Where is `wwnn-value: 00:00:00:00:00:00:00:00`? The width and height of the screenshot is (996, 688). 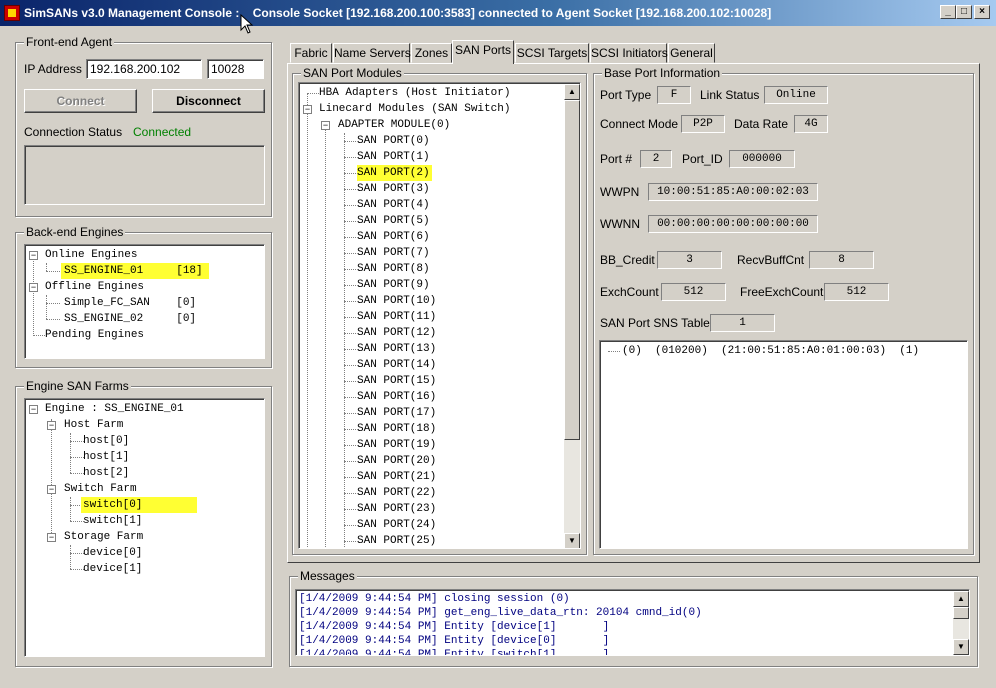 wwnn-value: 00:00:00:00:00:00:00:00 is located at coordinates (733, 224).